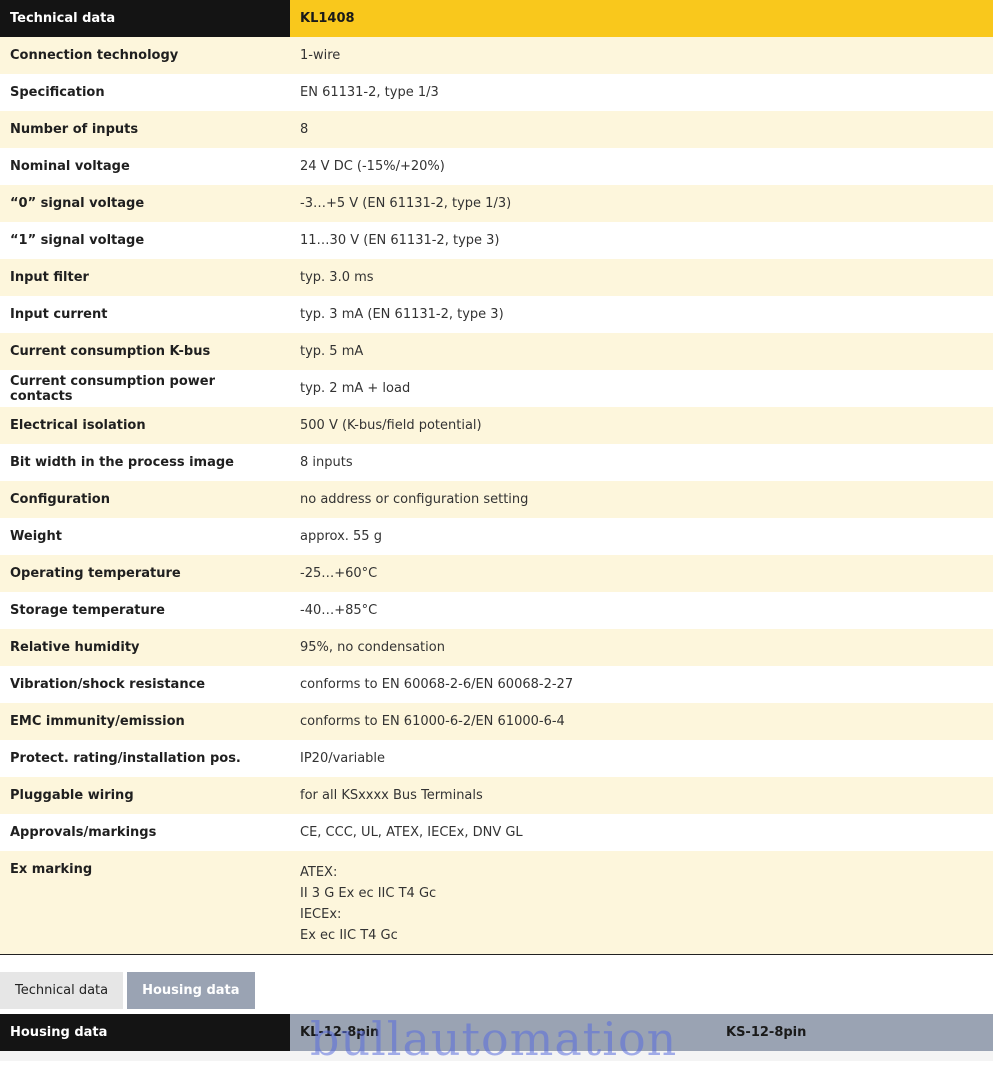  I want to click on row-label: “1” signal voltage, so click(145, 240).